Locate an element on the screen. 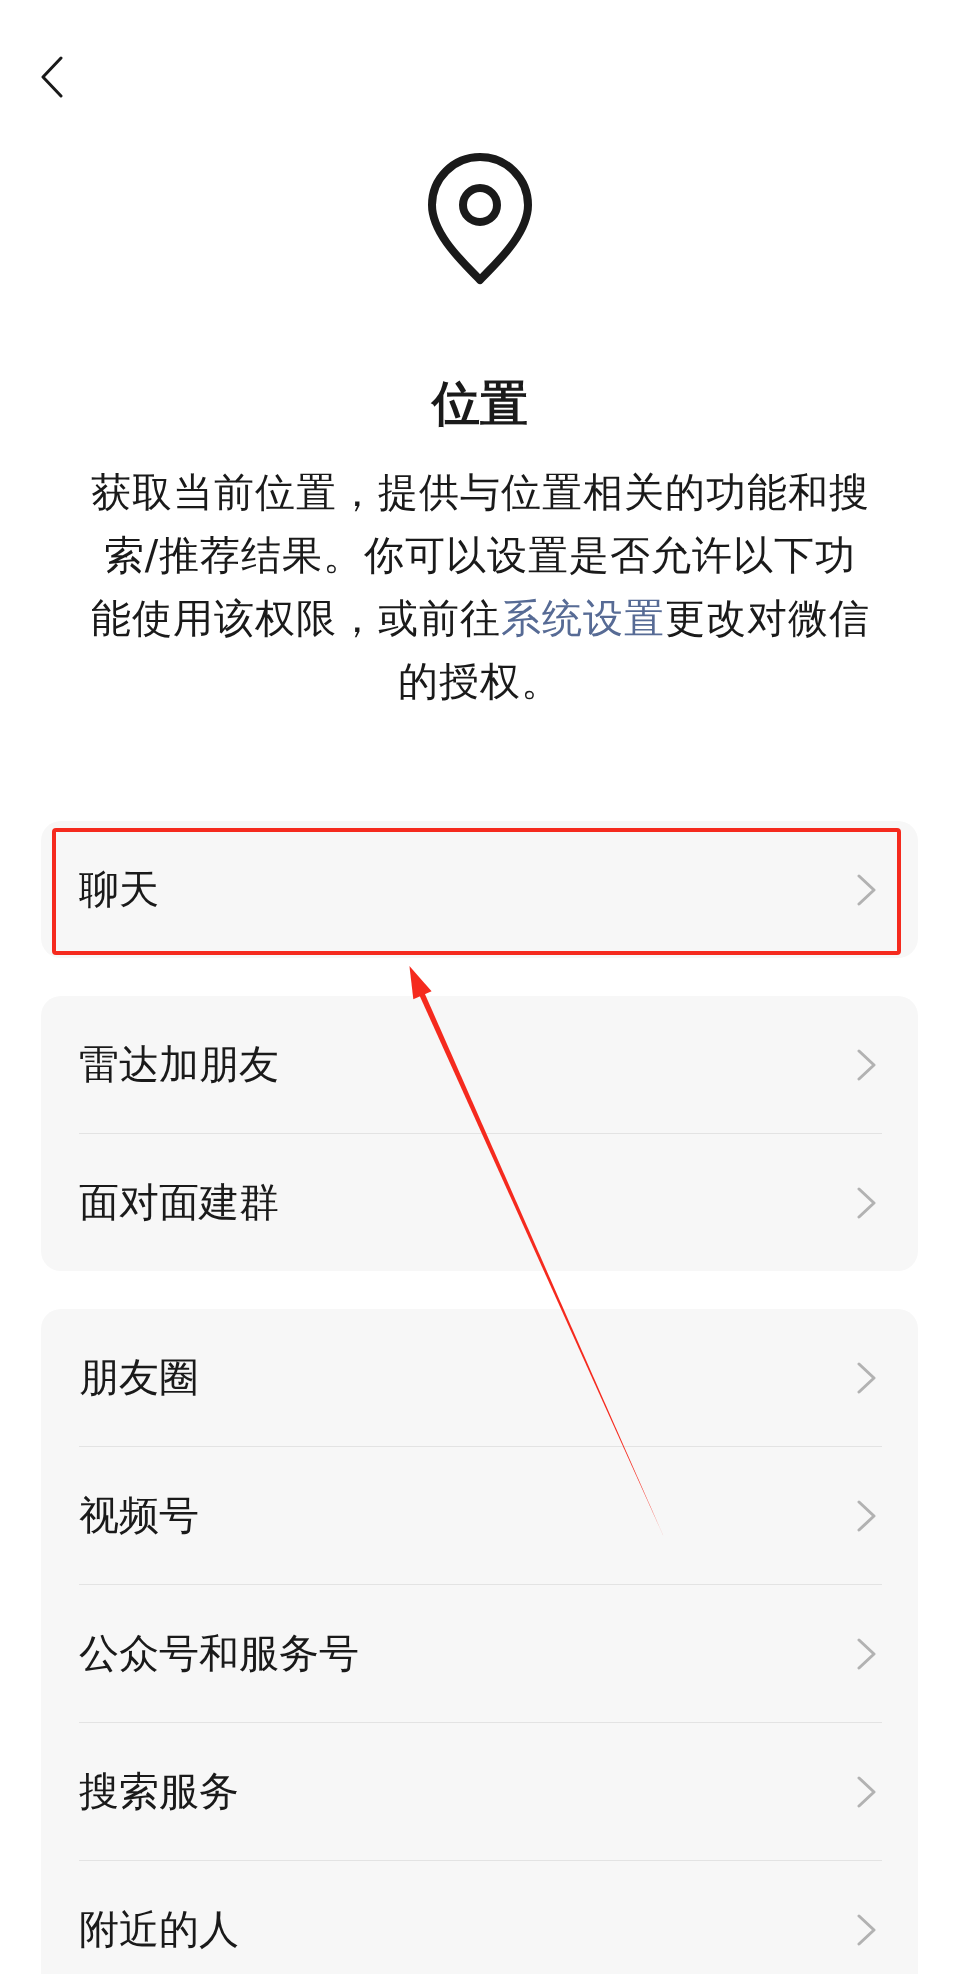  system-settings-link: 系统设置 is located at coordinates (582, 618).